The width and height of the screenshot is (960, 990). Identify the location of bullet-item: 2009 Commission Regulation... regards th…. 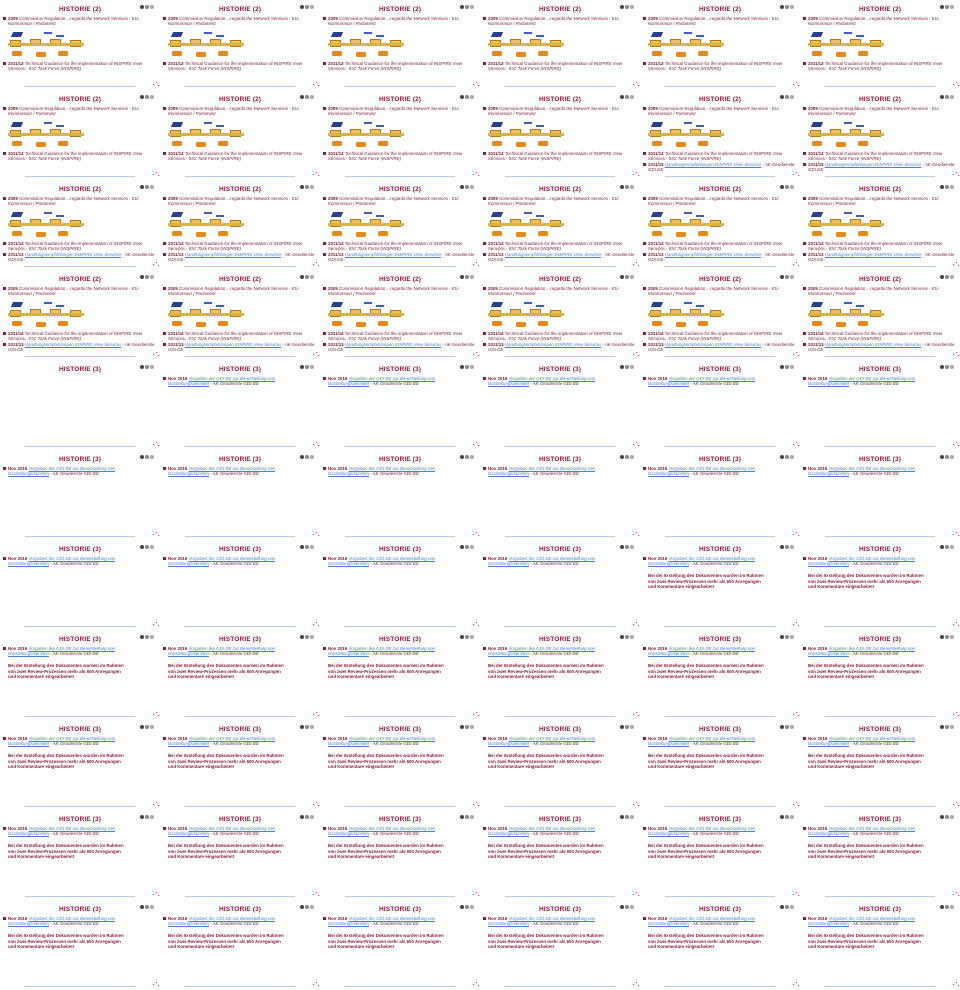
(719, 291).